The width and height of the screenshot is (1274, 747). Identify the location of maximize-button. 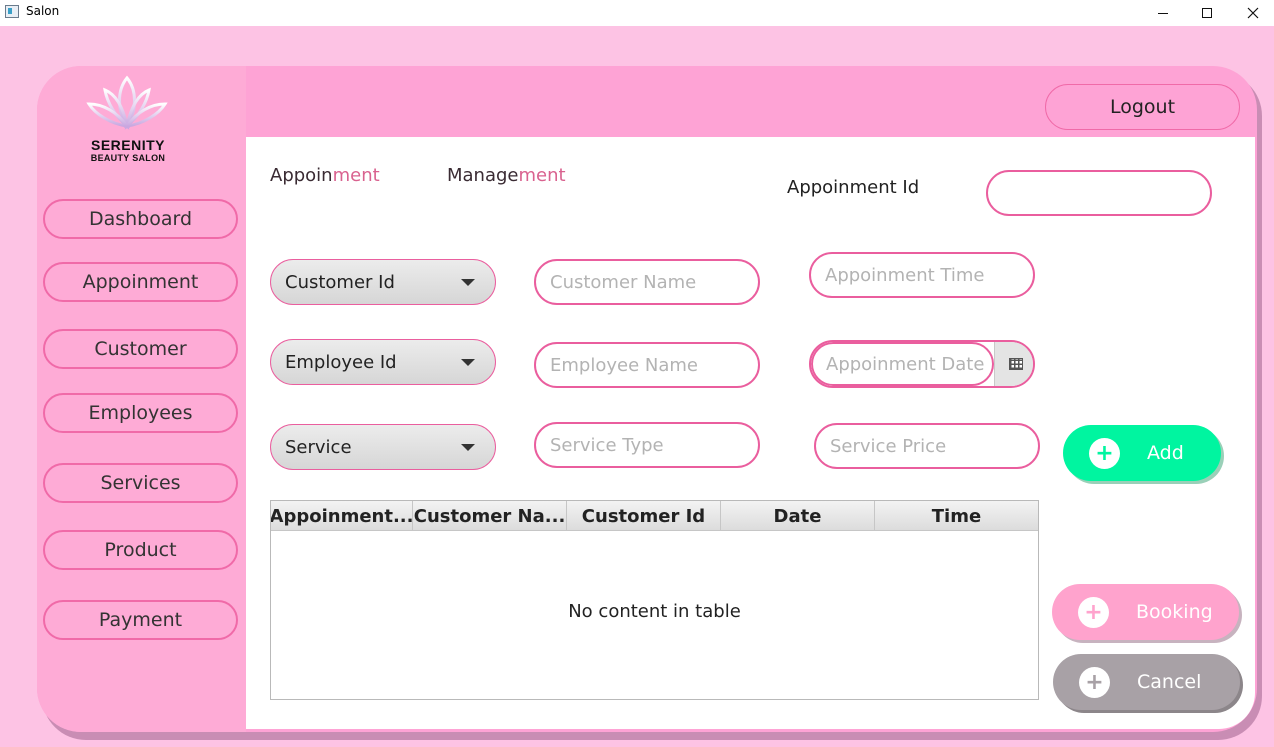
(1207, 13).